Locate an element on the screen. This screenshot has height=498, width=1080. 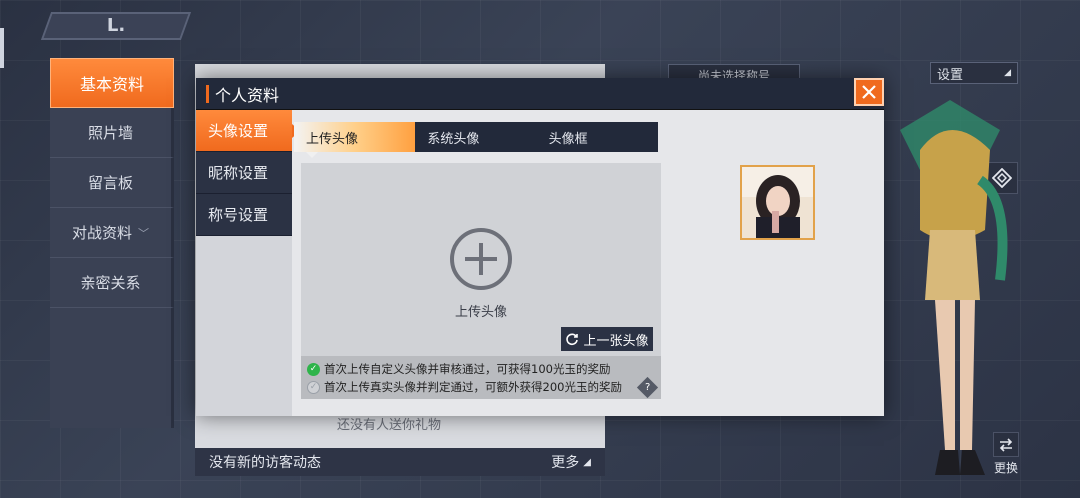
modal-title: 个人资料 is located at coordinates (247, 95).